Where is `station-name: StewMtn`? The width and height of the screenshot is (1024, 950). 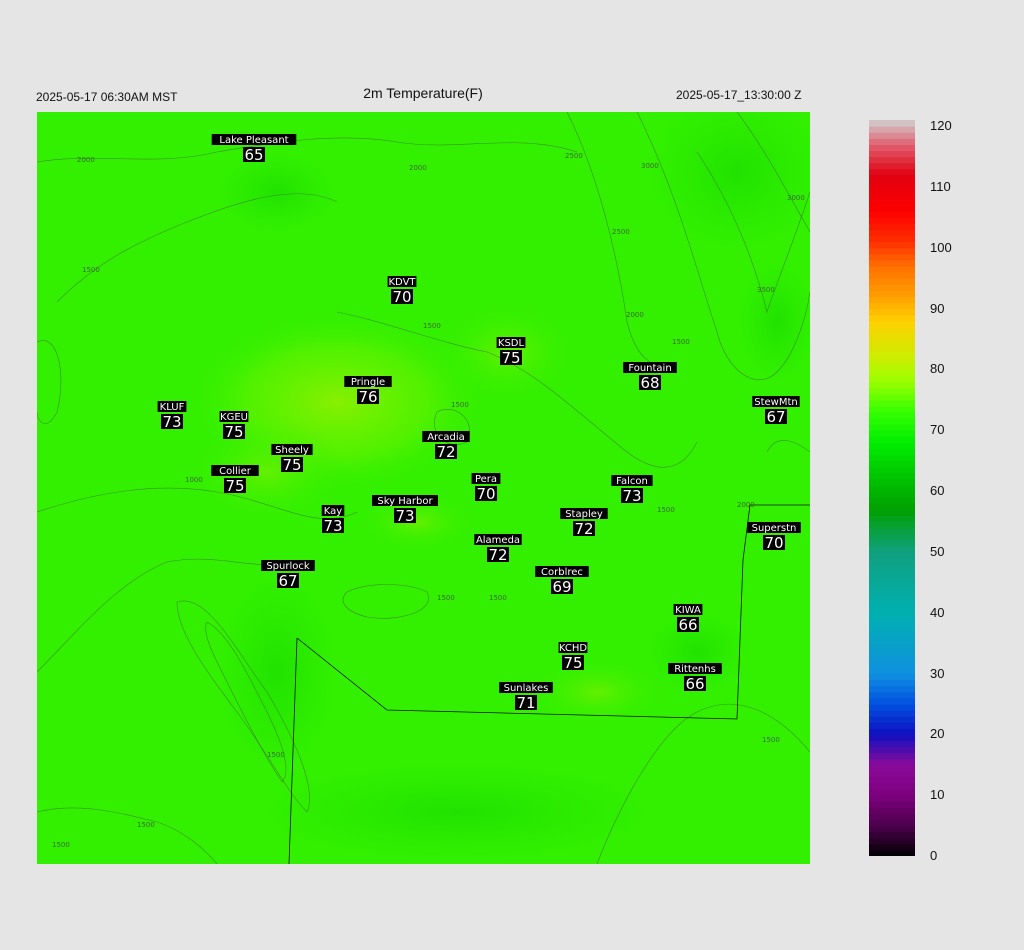
station-name: StewMtn is located at coordinates (776, 402).